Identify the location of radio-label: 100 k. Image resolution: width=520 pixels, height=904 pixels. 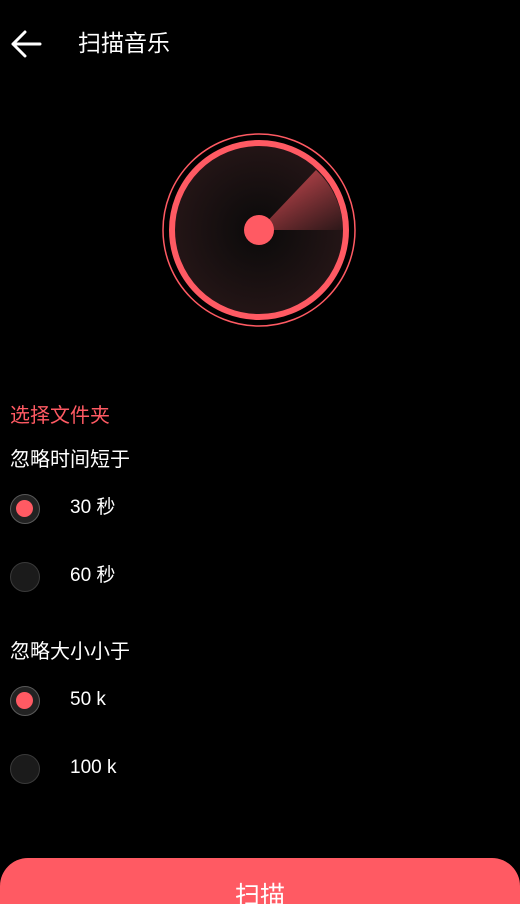
(93, 767).